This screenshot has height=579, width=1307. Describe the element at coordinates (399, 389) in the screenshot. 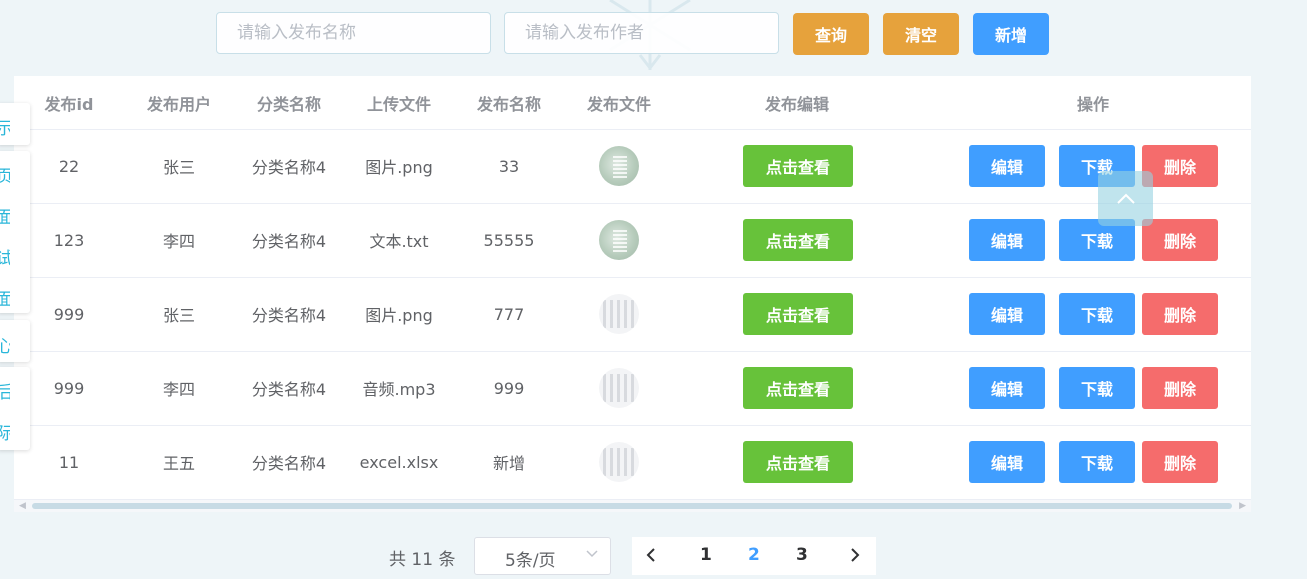

I see `cell-upload-file: 音频.mp3` at that location.